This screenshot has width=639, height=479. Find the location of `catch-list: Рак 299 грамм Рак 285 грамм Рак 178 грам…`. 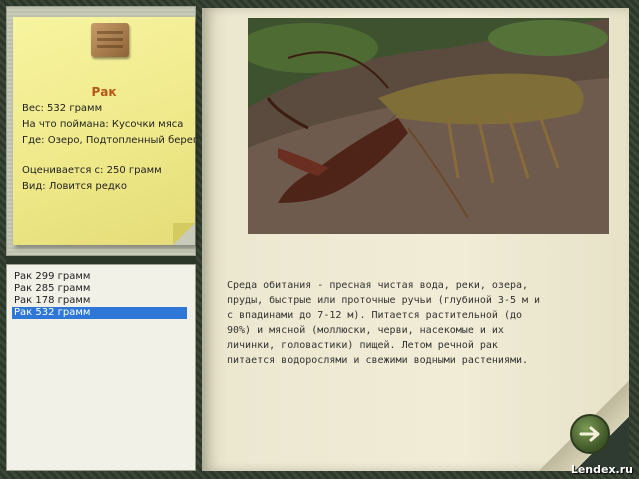

catch-list: Рак 299 грамм Рак 285 грамм Рак 178 грам… is located at coordinates (101, 367).